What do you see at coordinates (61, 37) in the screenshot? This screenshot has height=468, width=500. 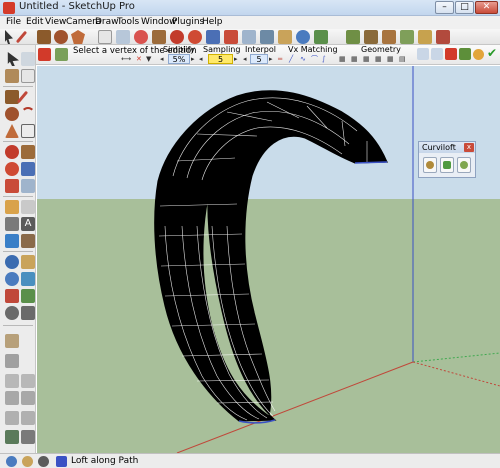 I see `circle-tool-icon` at bounding box center [61, 37].